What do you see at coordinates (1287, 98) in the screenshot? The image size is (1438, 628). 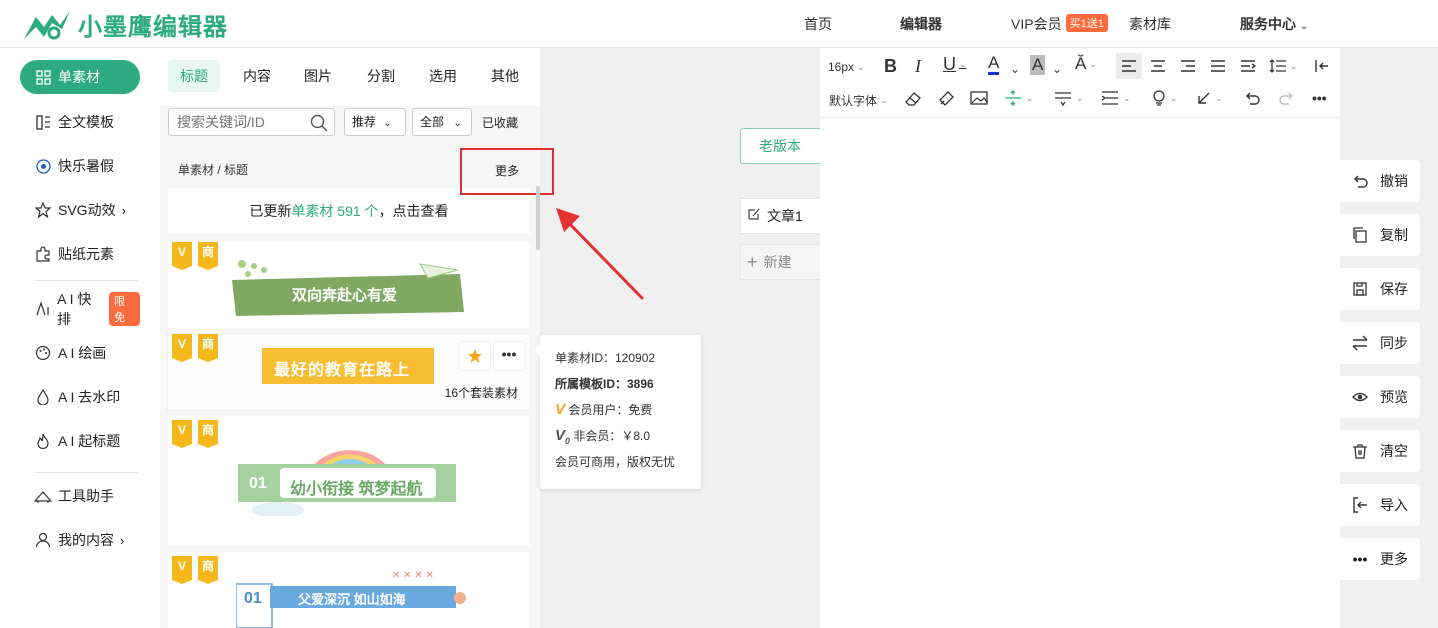 I see `redo-icon` at bounding box center [1287, 98].